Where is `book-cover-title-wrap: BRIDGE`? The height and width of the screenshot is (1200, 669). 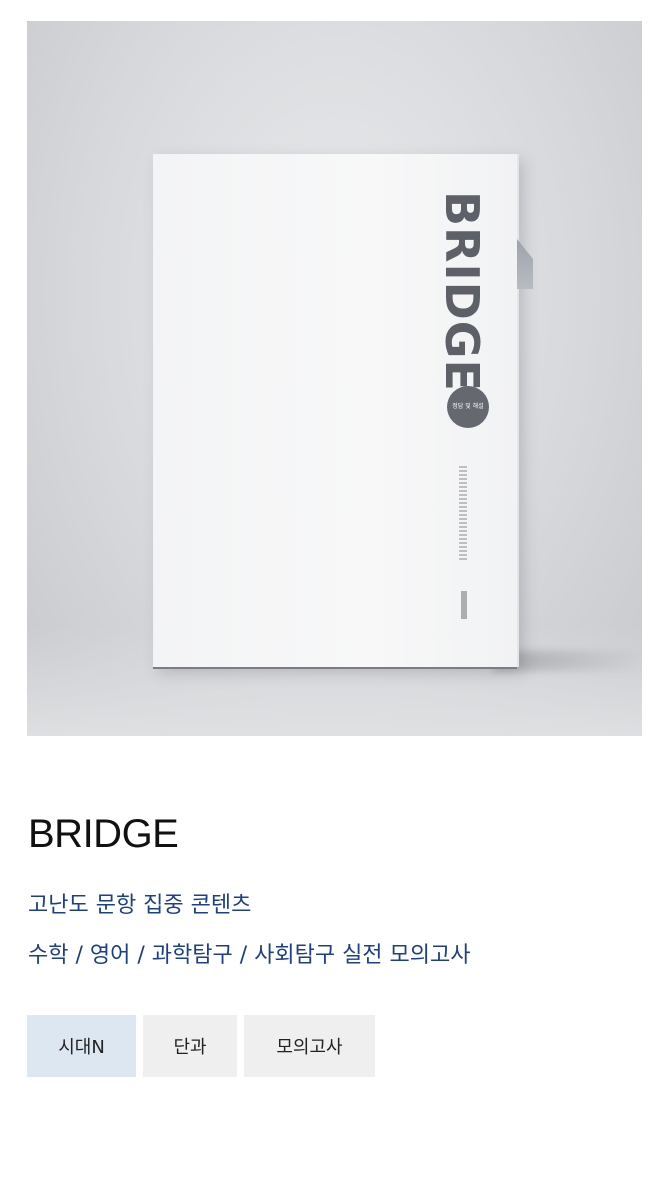 book-cover-title-wrap: BRIDGE is located at coordinates (462, 291).